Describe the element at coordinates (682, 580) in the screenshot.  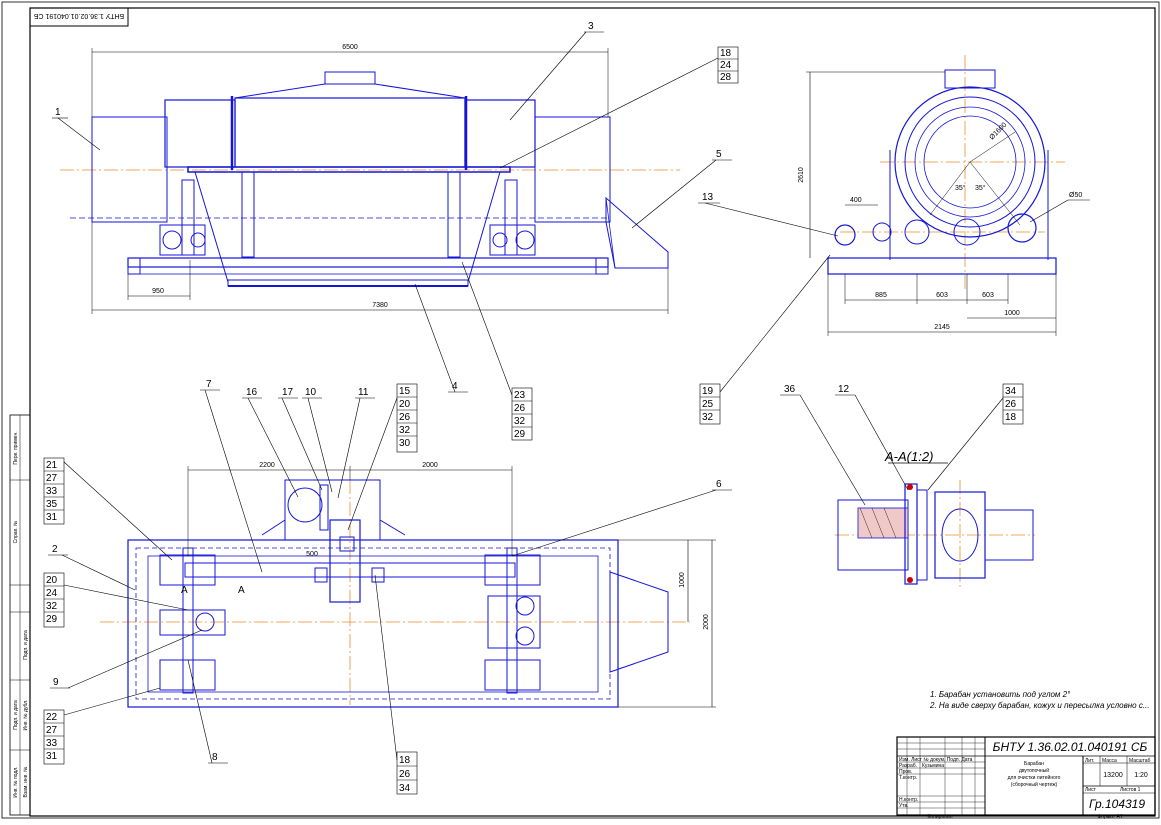
I see `dim-1000-plan: 1000` at that location.